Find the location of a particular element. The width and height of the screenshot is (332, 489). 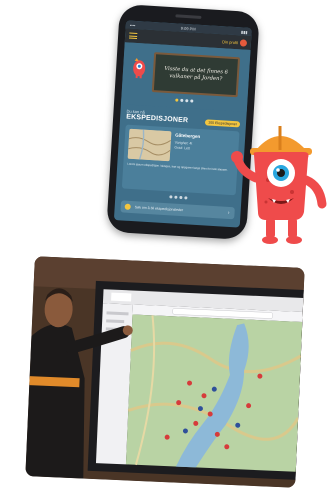

status-time: 9:09 PM is located at coordinates (188, 28).